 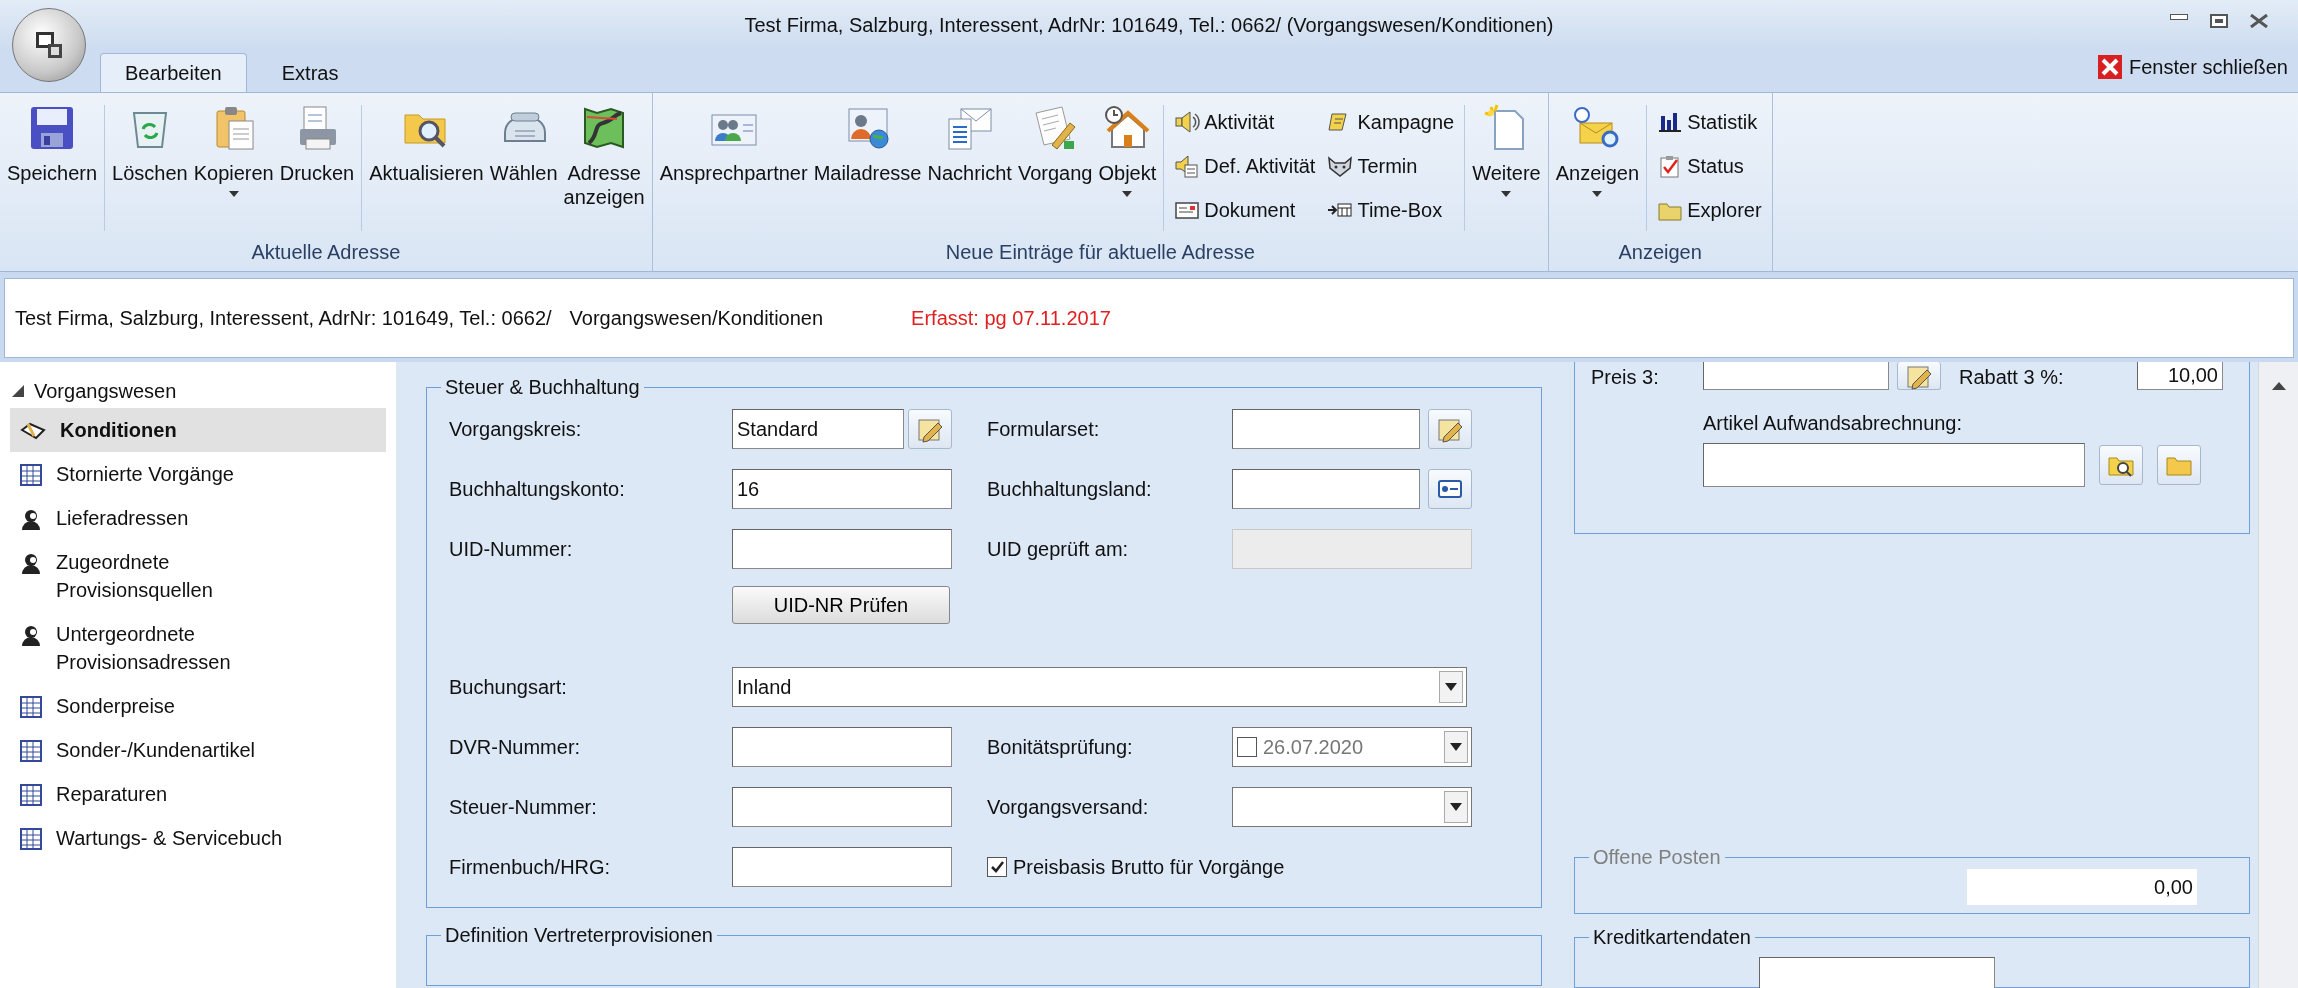 I want to click on field-label: Buchhaltungskonto:, so click(x=537, y=489).